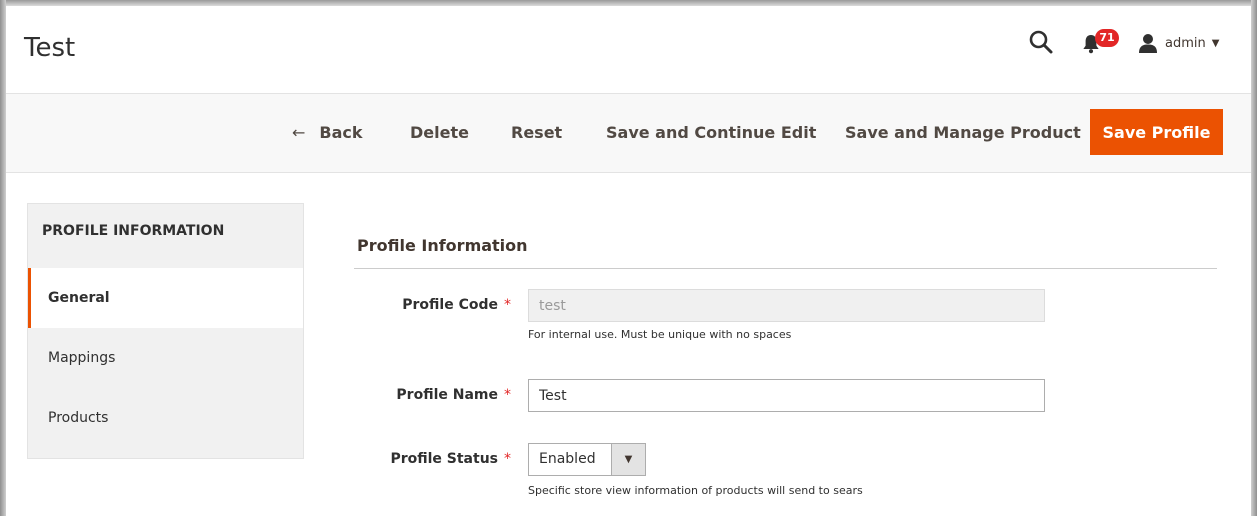  What do you see at coordinates (165, 418) in the screenshot?
I see `sidebar-item-products: Products` at bounding box center [165, 418].